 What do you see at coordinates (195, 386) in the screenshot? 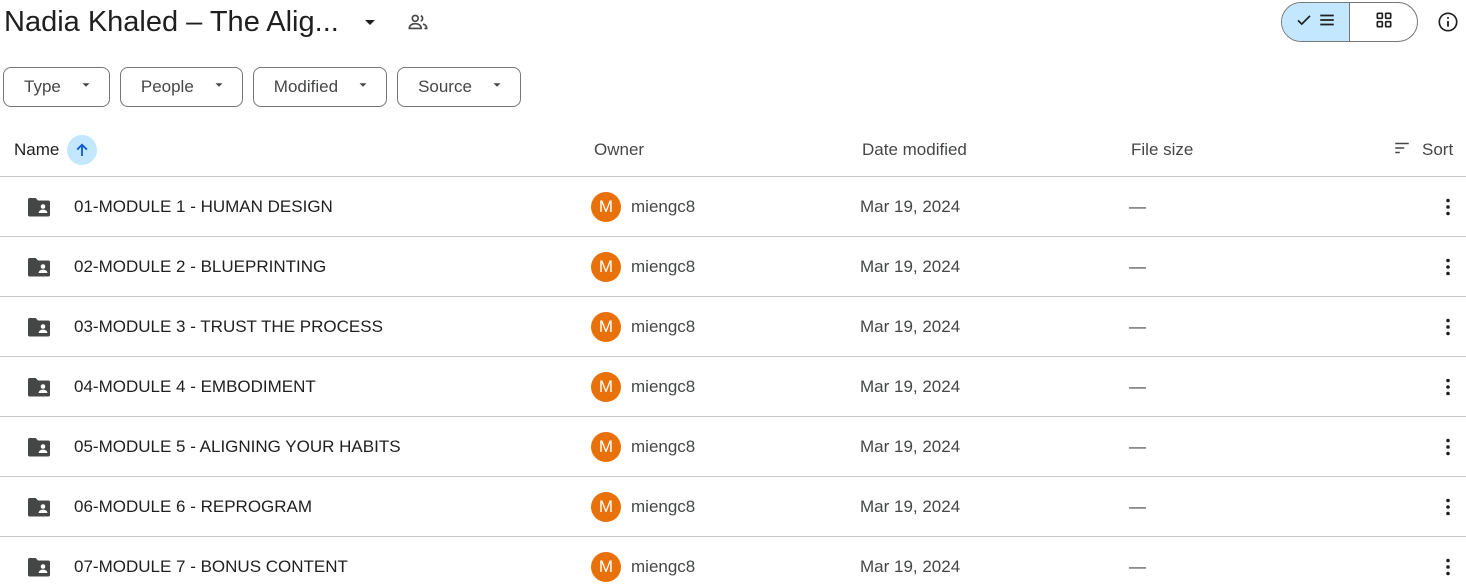
I see `file-name: 04-MODULE 4 - EMBODIMENT` at bounding box center [195, 386].